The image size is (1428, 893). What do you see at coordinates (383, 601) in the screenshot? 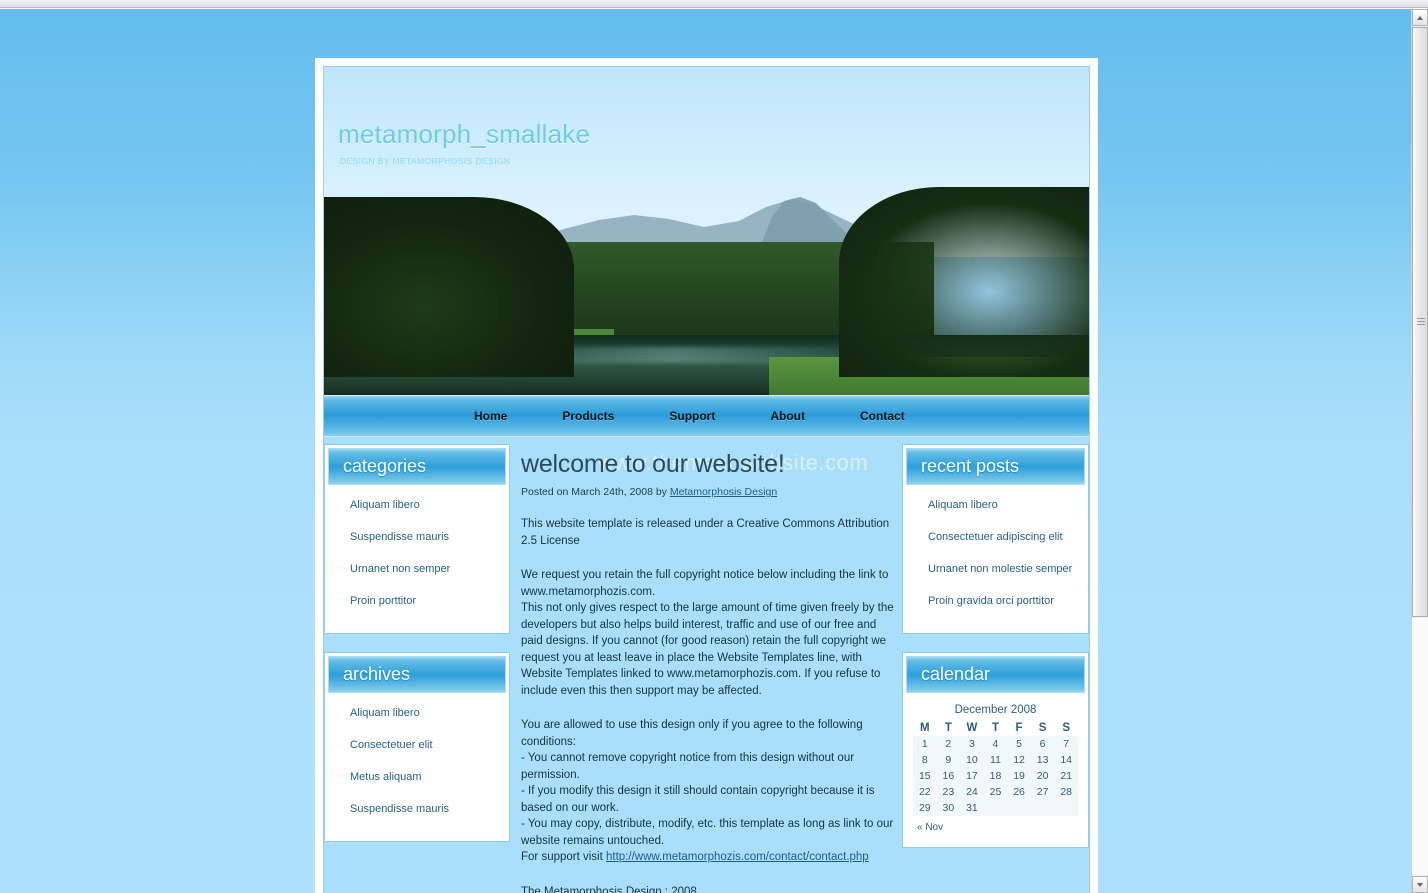
I see `sidebar-link-categories-3: Proin porttitor` at bounding box center [383, 601].